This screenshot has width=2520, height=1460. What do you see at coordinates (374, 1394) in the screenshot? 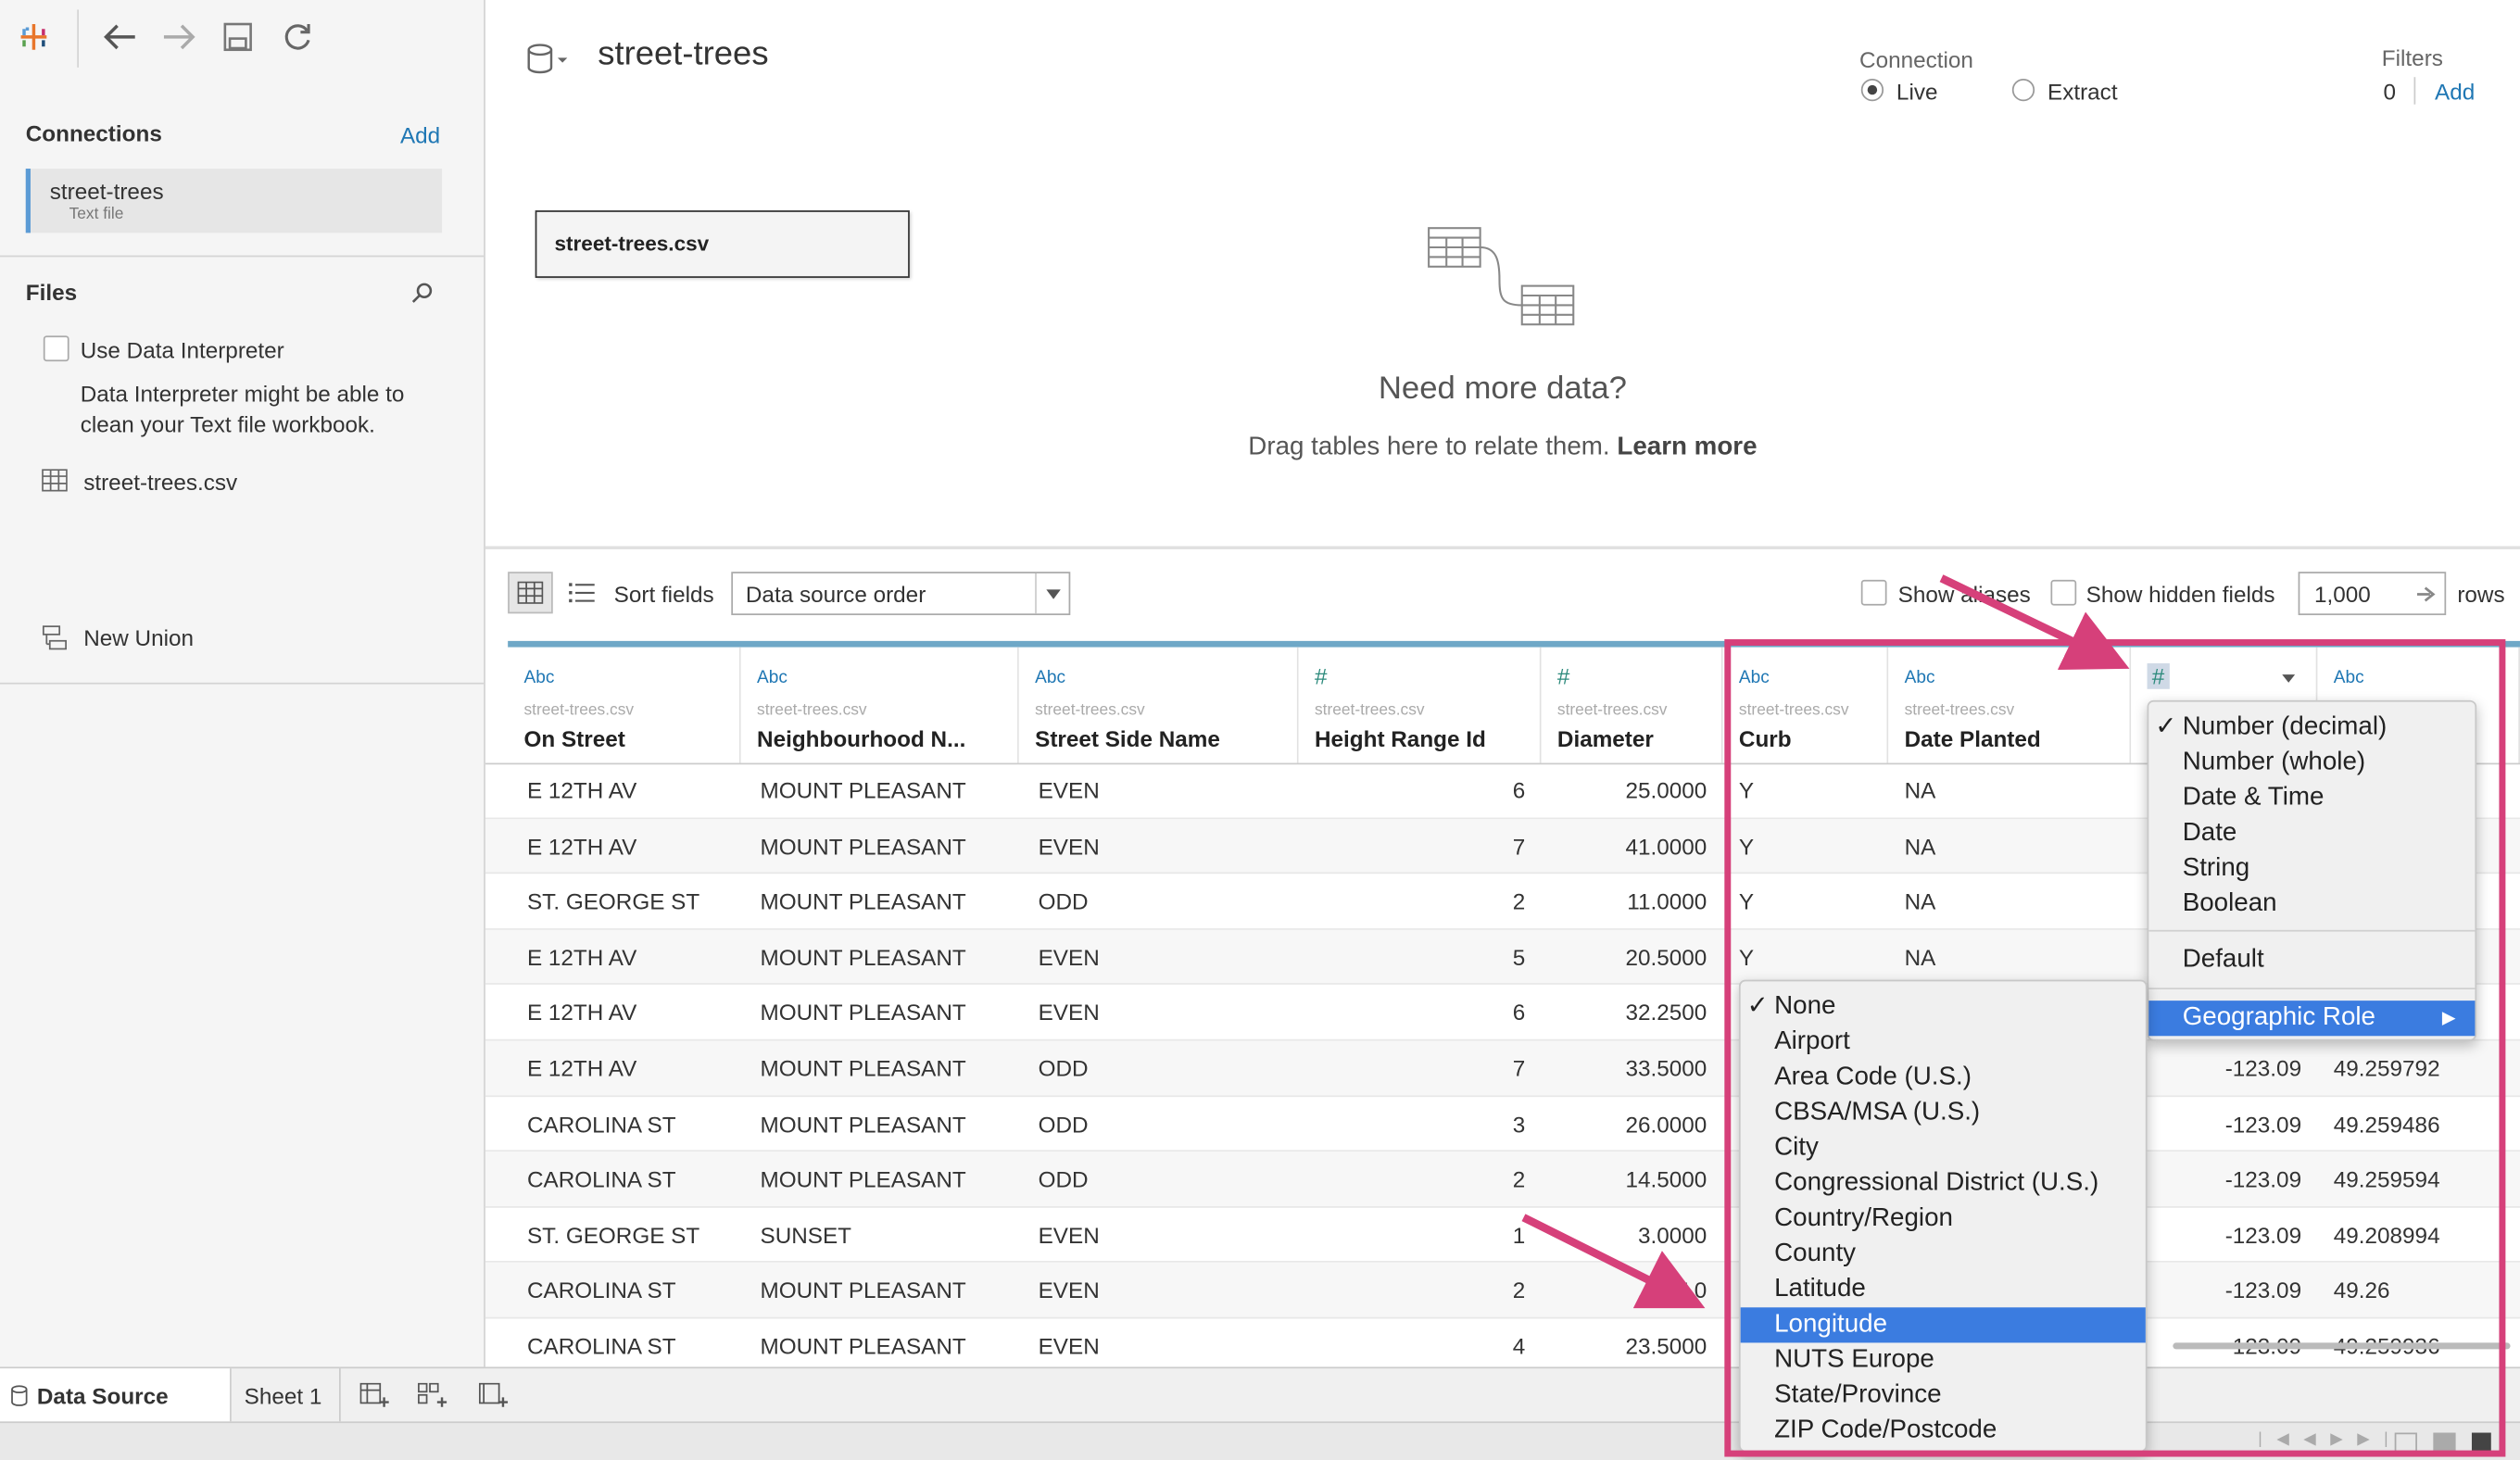
I see `new-worksheet-icon` at bounding box center [374, 1394].